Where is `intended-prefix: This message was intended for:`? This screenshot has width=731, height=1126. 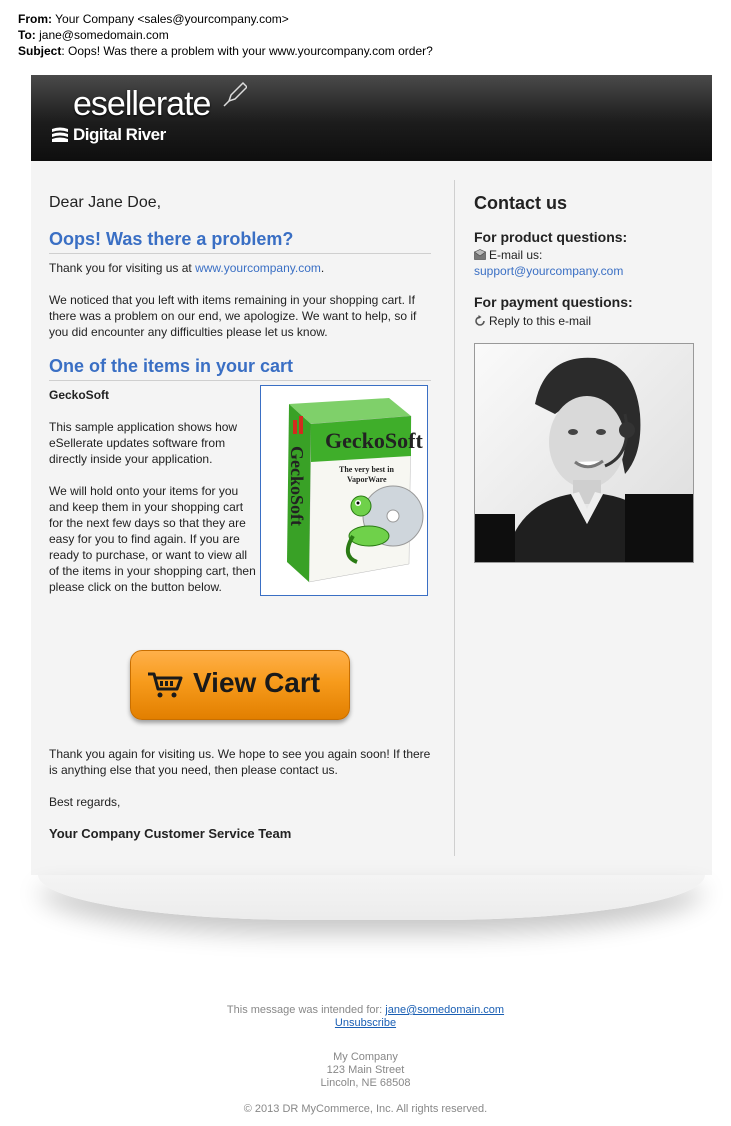
intended-prefix: This message was intended for: is located at coordinates (306, 1010).